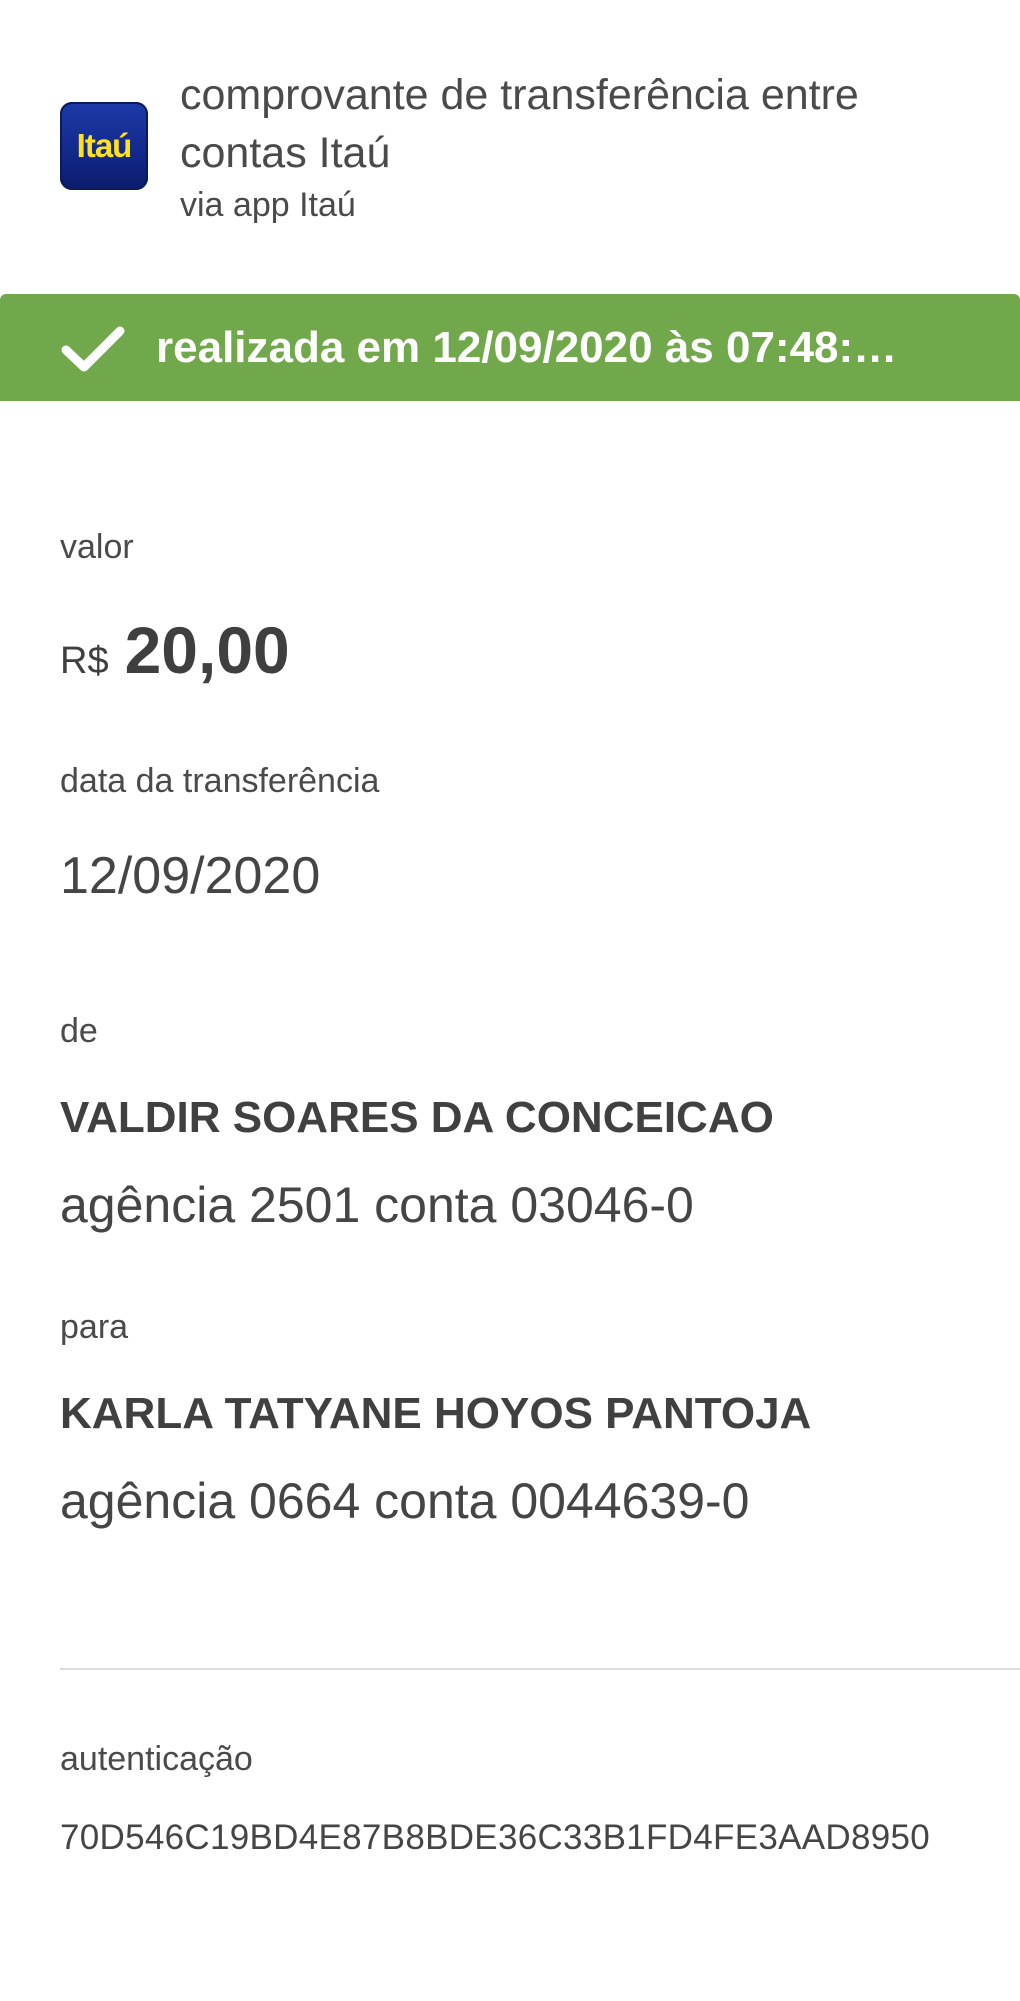 The height and width of the screenshot is (2001, 1020). Describe the element at coordinates (84, 661) in the screenshot. I see `currency-symbol: R$` at that location.